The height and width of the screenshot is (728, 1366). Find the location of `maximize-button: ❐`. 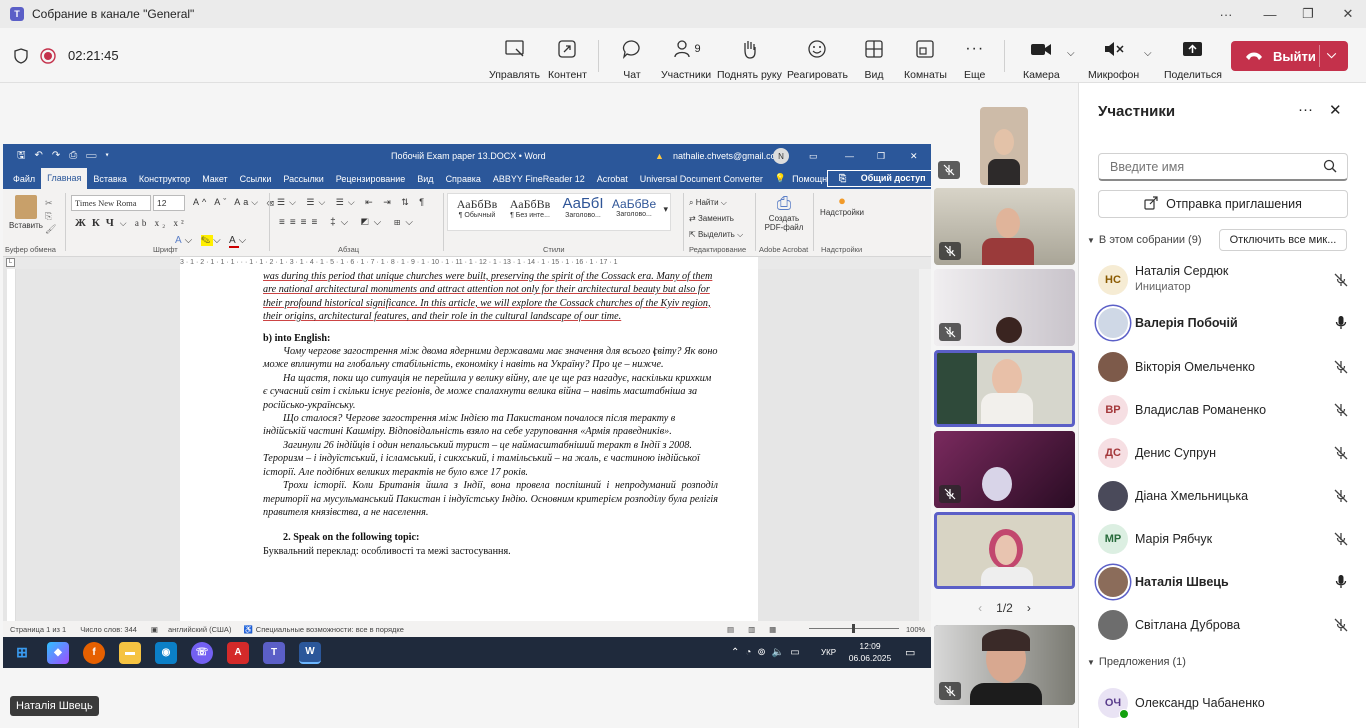

maximize-button: ❐ is located at coordinates (1308, 14).